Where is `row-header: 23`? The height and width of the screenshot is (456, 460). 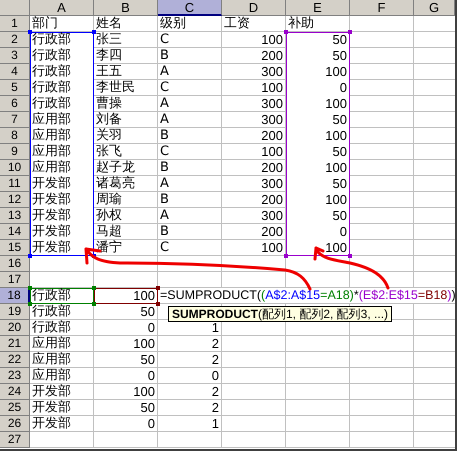
row-header: 23 is located at coordinates (15, 376).